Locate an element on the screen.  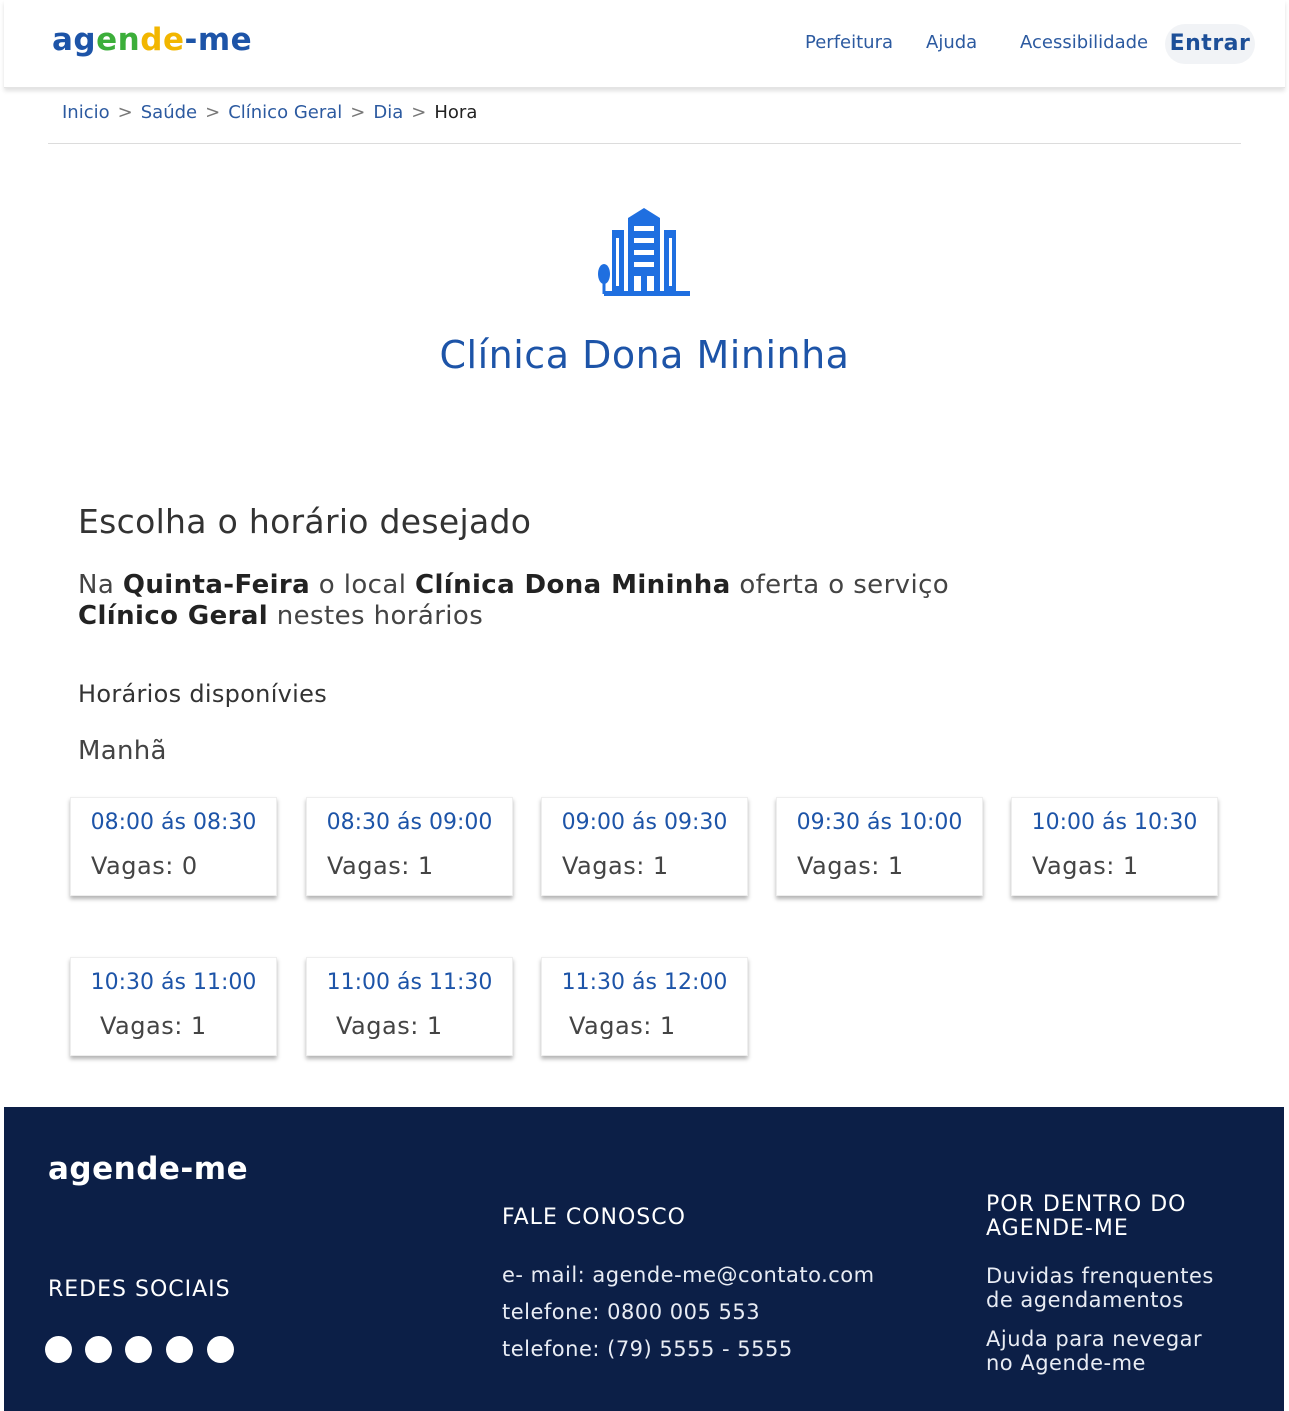
breadcrumb-item-clinico-geral: Clínico Geral is located at coordinates (285, 112).